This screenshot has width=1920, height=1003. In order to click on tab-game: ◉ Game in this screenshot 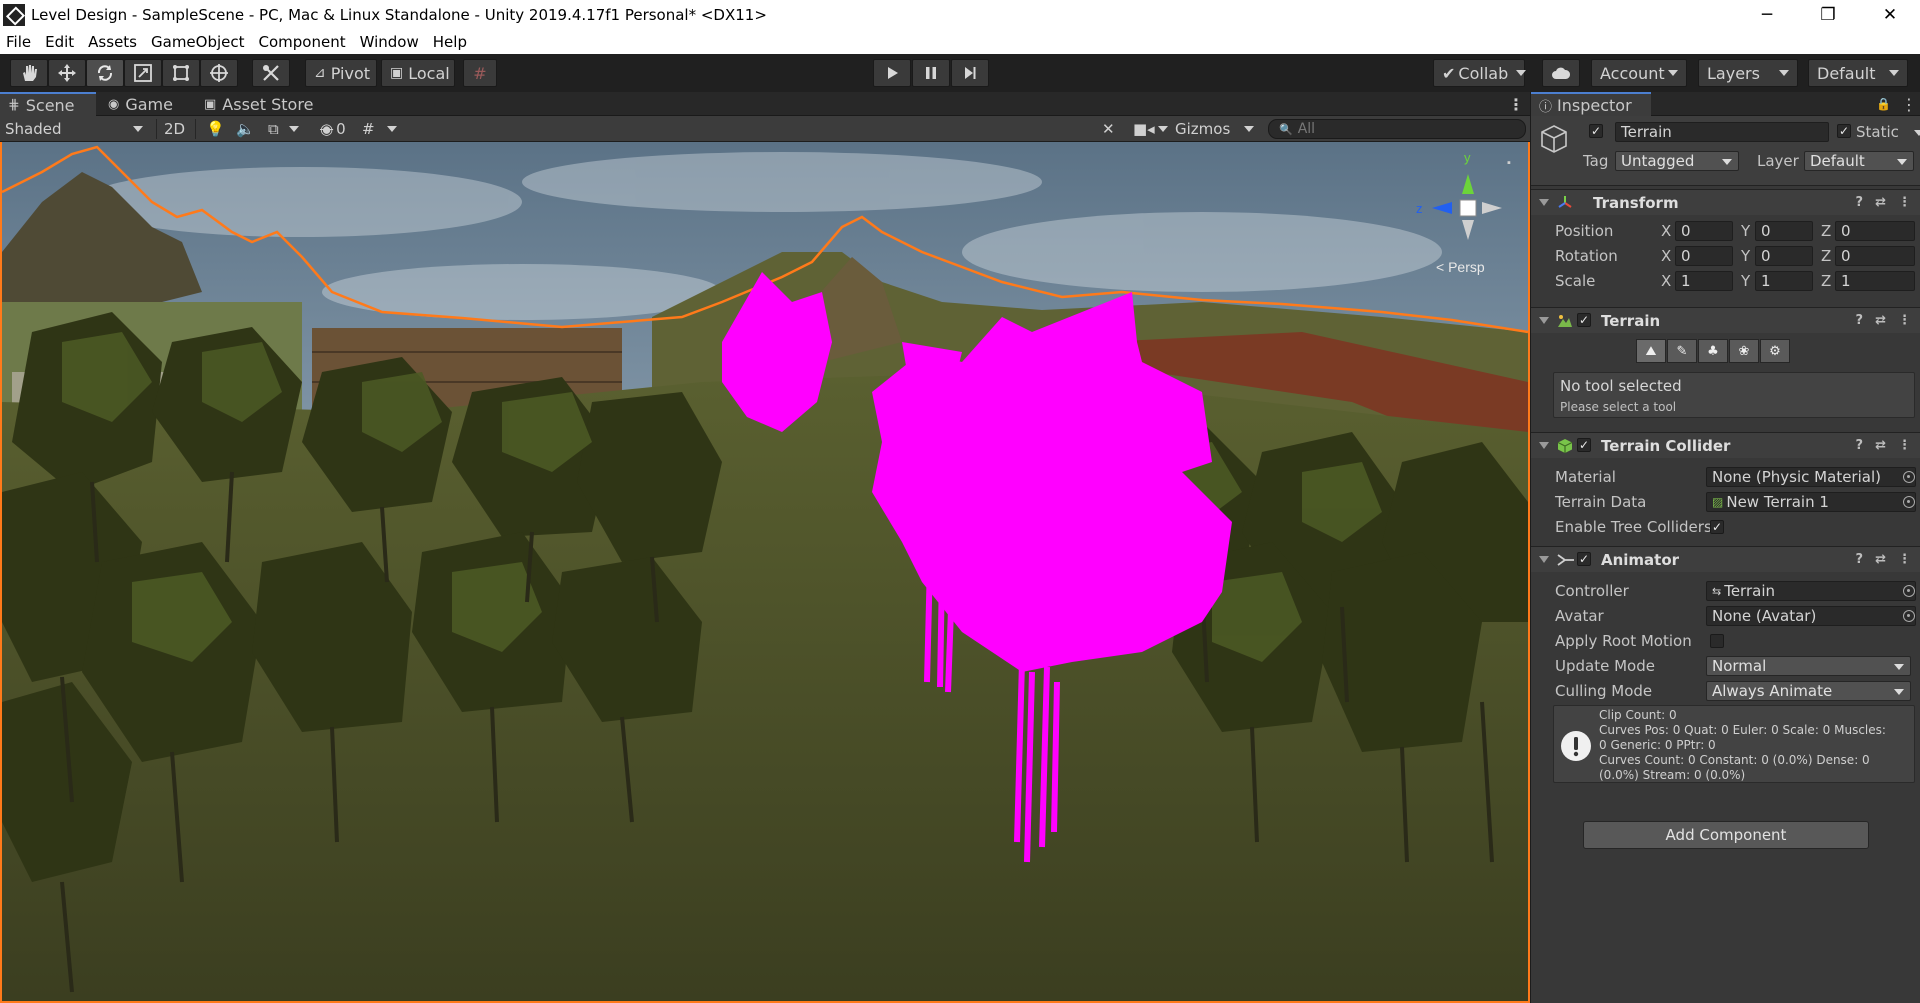, I will do `click(140, 104)`.